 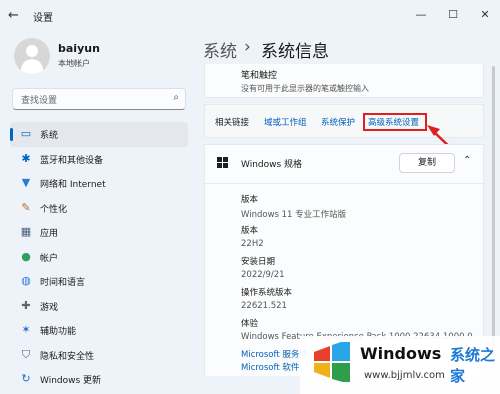 I want to click on spec-value: Windows 11 专业工作站版, so click(x=294, y=215).